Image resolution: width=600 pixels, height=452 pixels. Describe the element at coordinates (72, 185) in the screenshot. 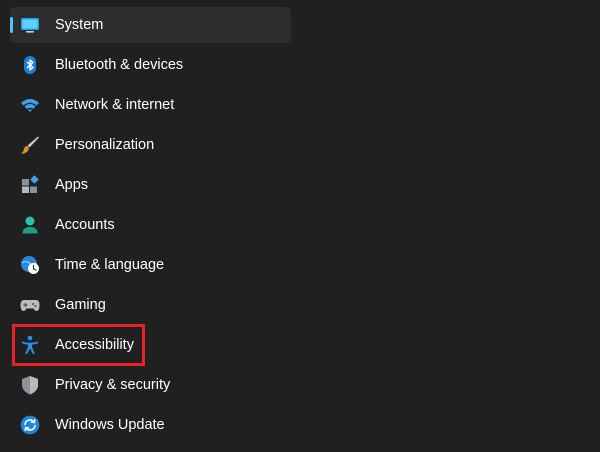

I see `nav-item-label: Apps` at that location.